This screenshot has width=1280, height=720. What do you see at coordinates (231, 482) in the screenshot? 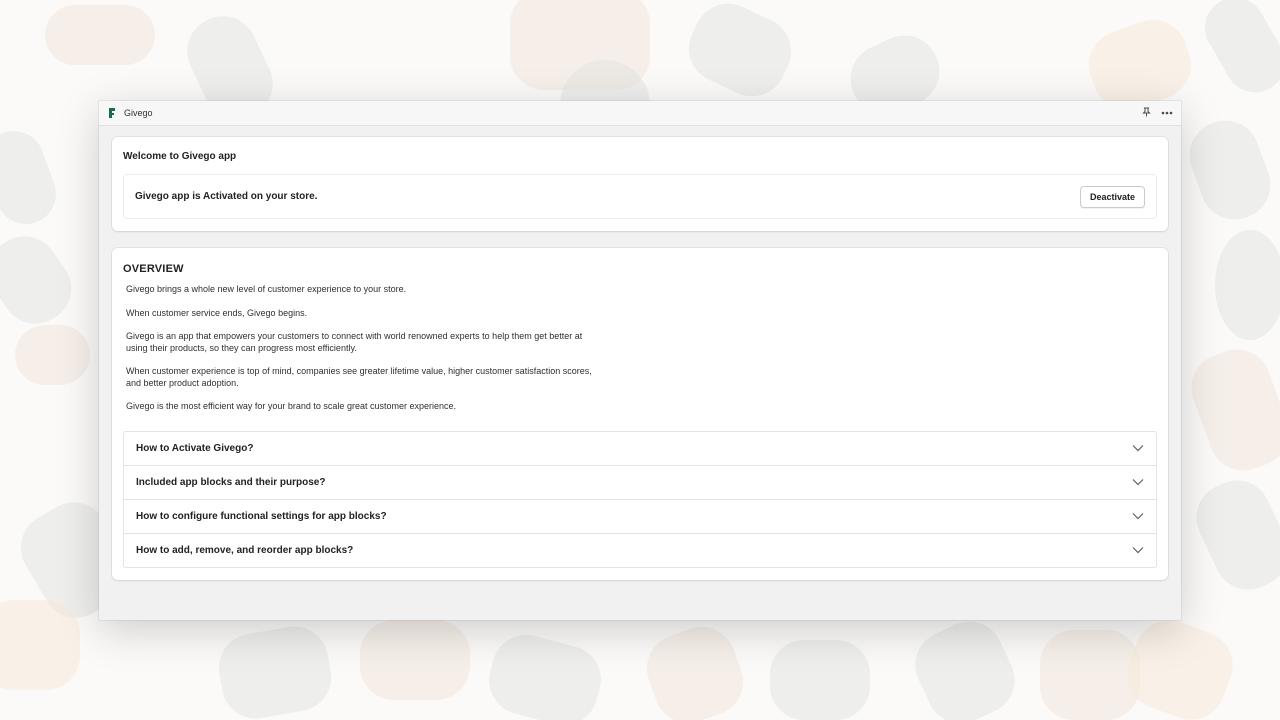
I see `faq-question: Included app blocks and their purpose?` at bounding box center [231, 482].